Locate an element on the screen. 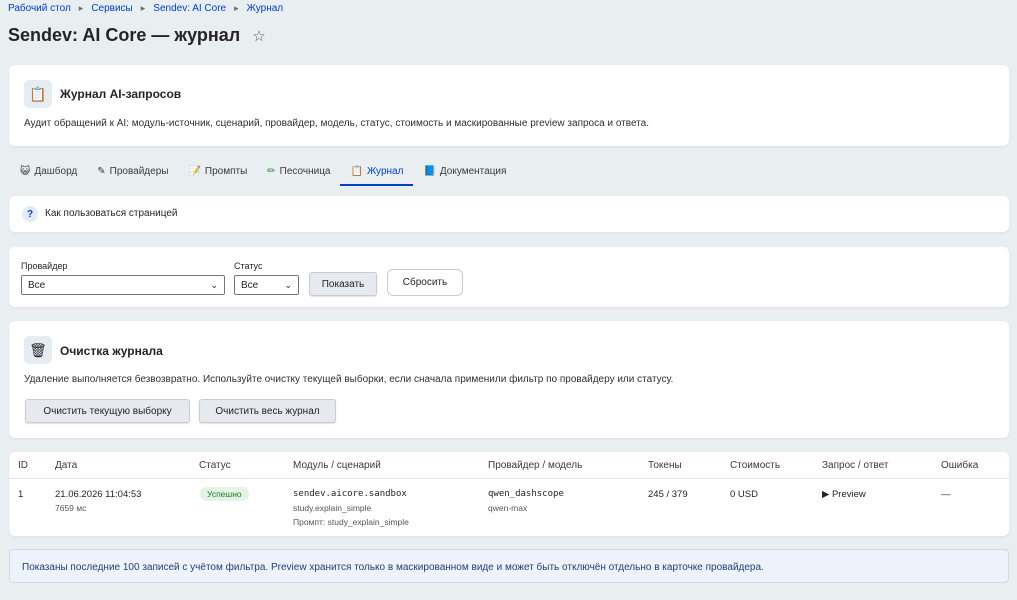 The width and height of the screenshot is (1017, 600). tab-prompts: 📝 Промпты is located at coordinates (217, 171).